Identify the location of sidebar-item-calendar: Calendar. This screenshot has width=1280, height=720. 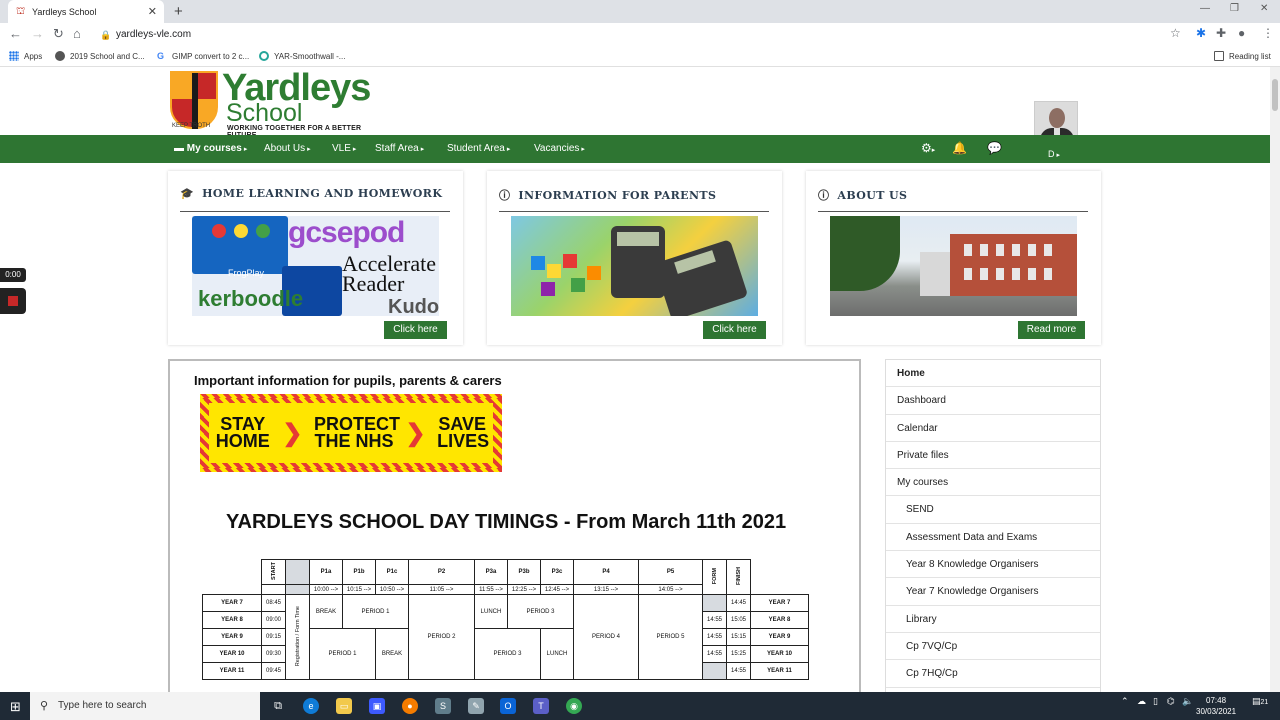
(993, 428).